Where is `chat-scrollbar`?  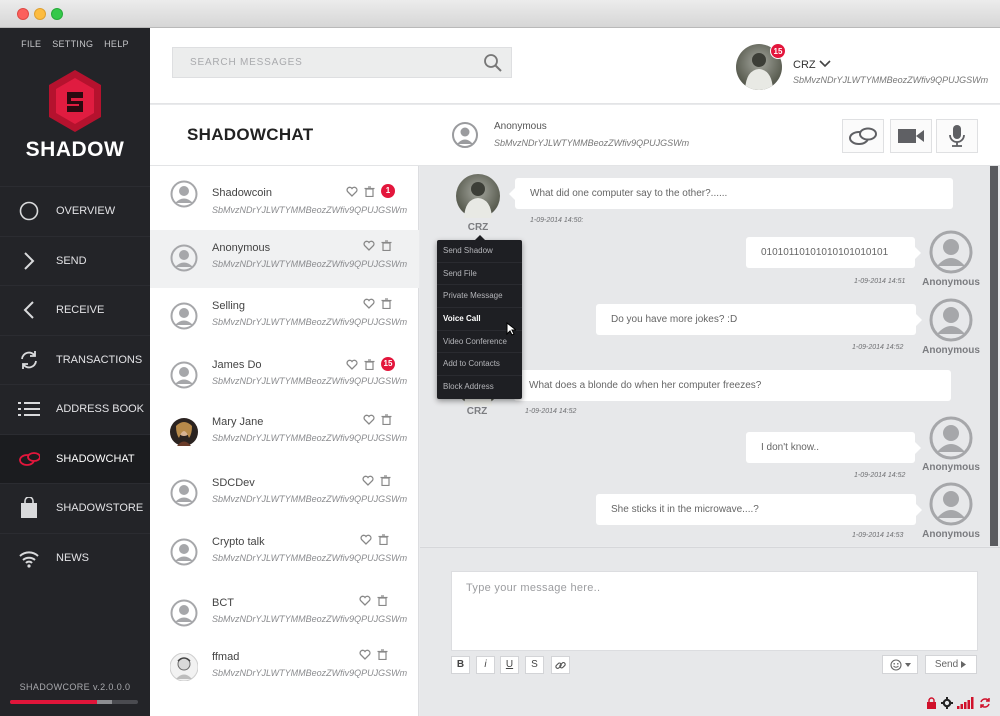
chat-scrollbar is located at coordinates (994, 356).